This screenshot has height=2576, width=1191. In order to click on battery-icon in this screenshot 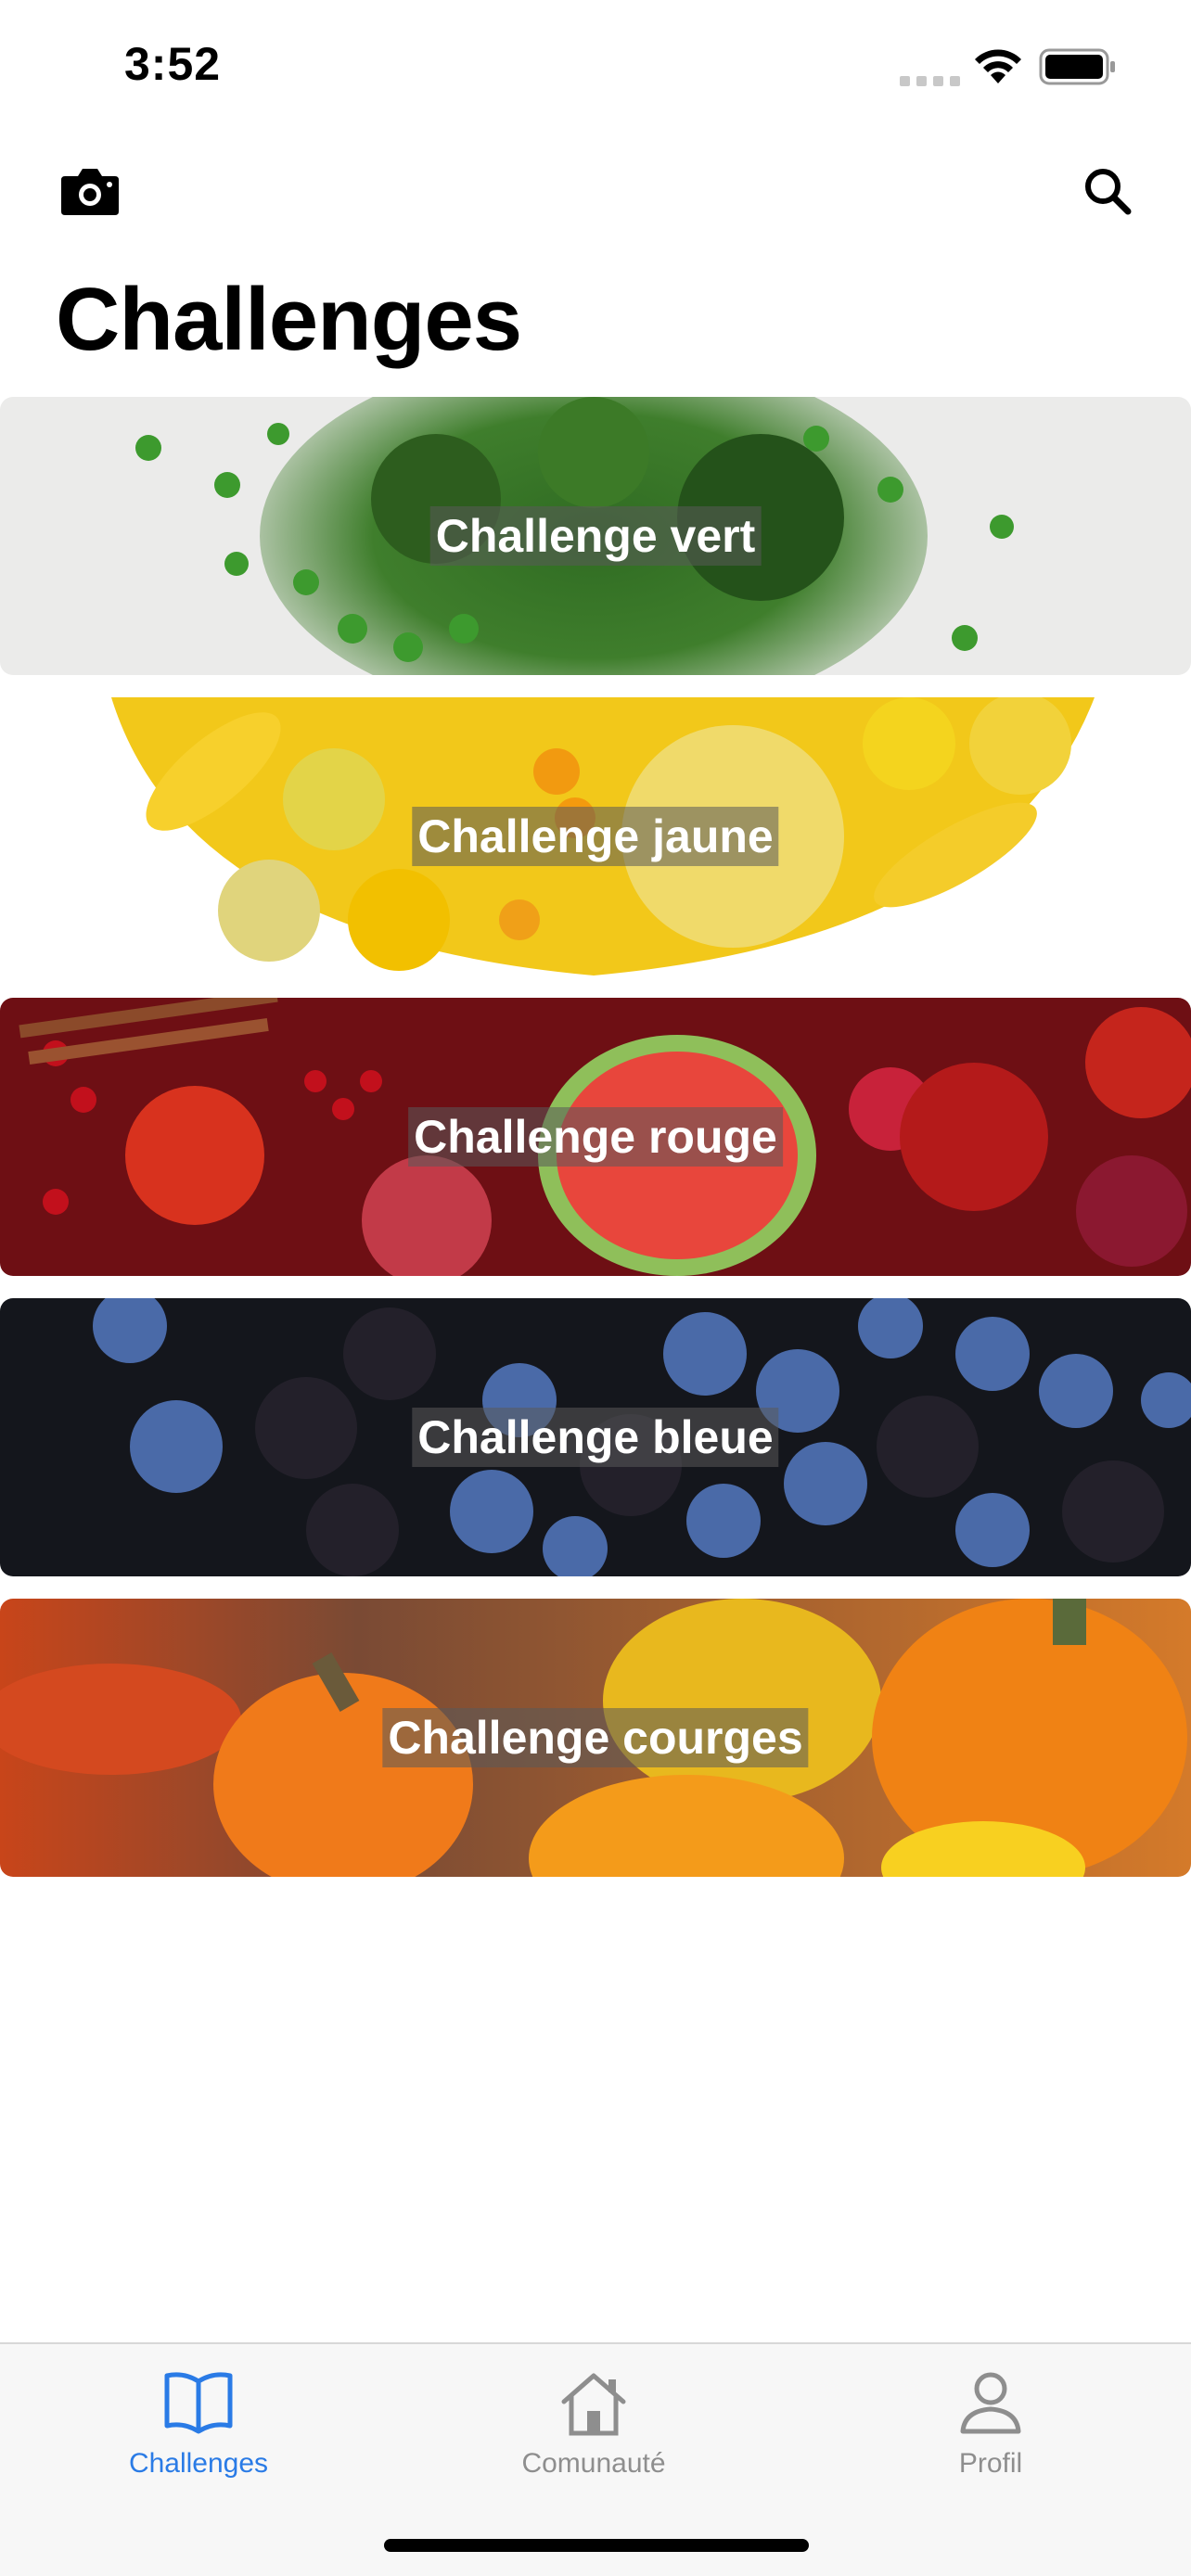, I will do `click(1077, 66)`.